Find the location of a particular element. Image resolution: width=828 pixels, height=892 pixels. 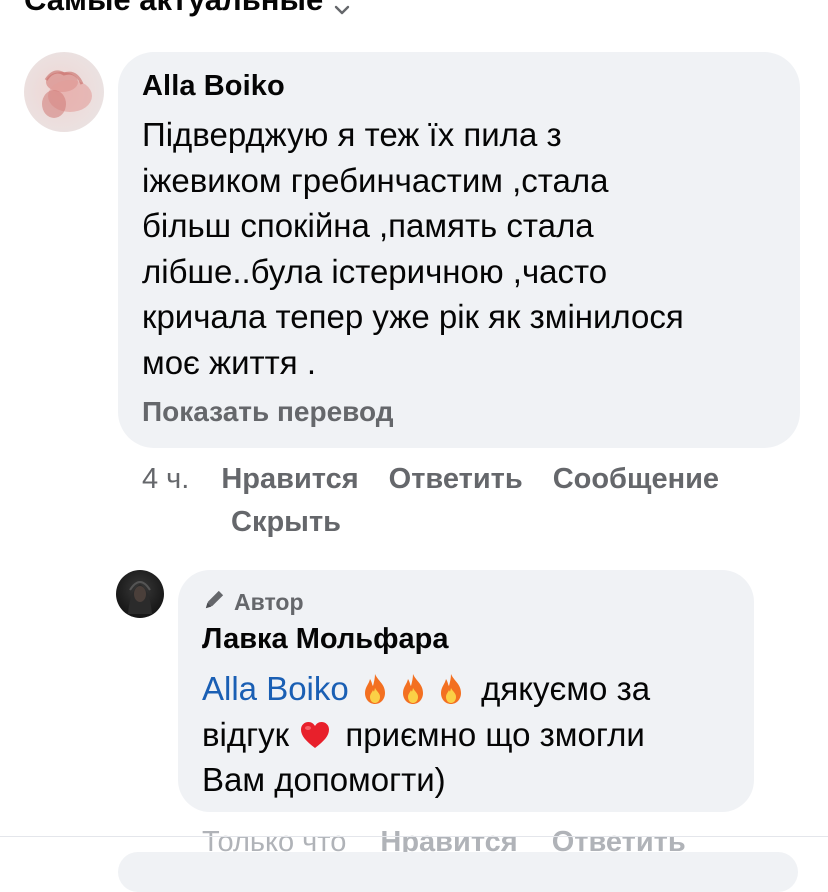

reply-author: Лавка Мольфара is located at coordinates (325, 639).